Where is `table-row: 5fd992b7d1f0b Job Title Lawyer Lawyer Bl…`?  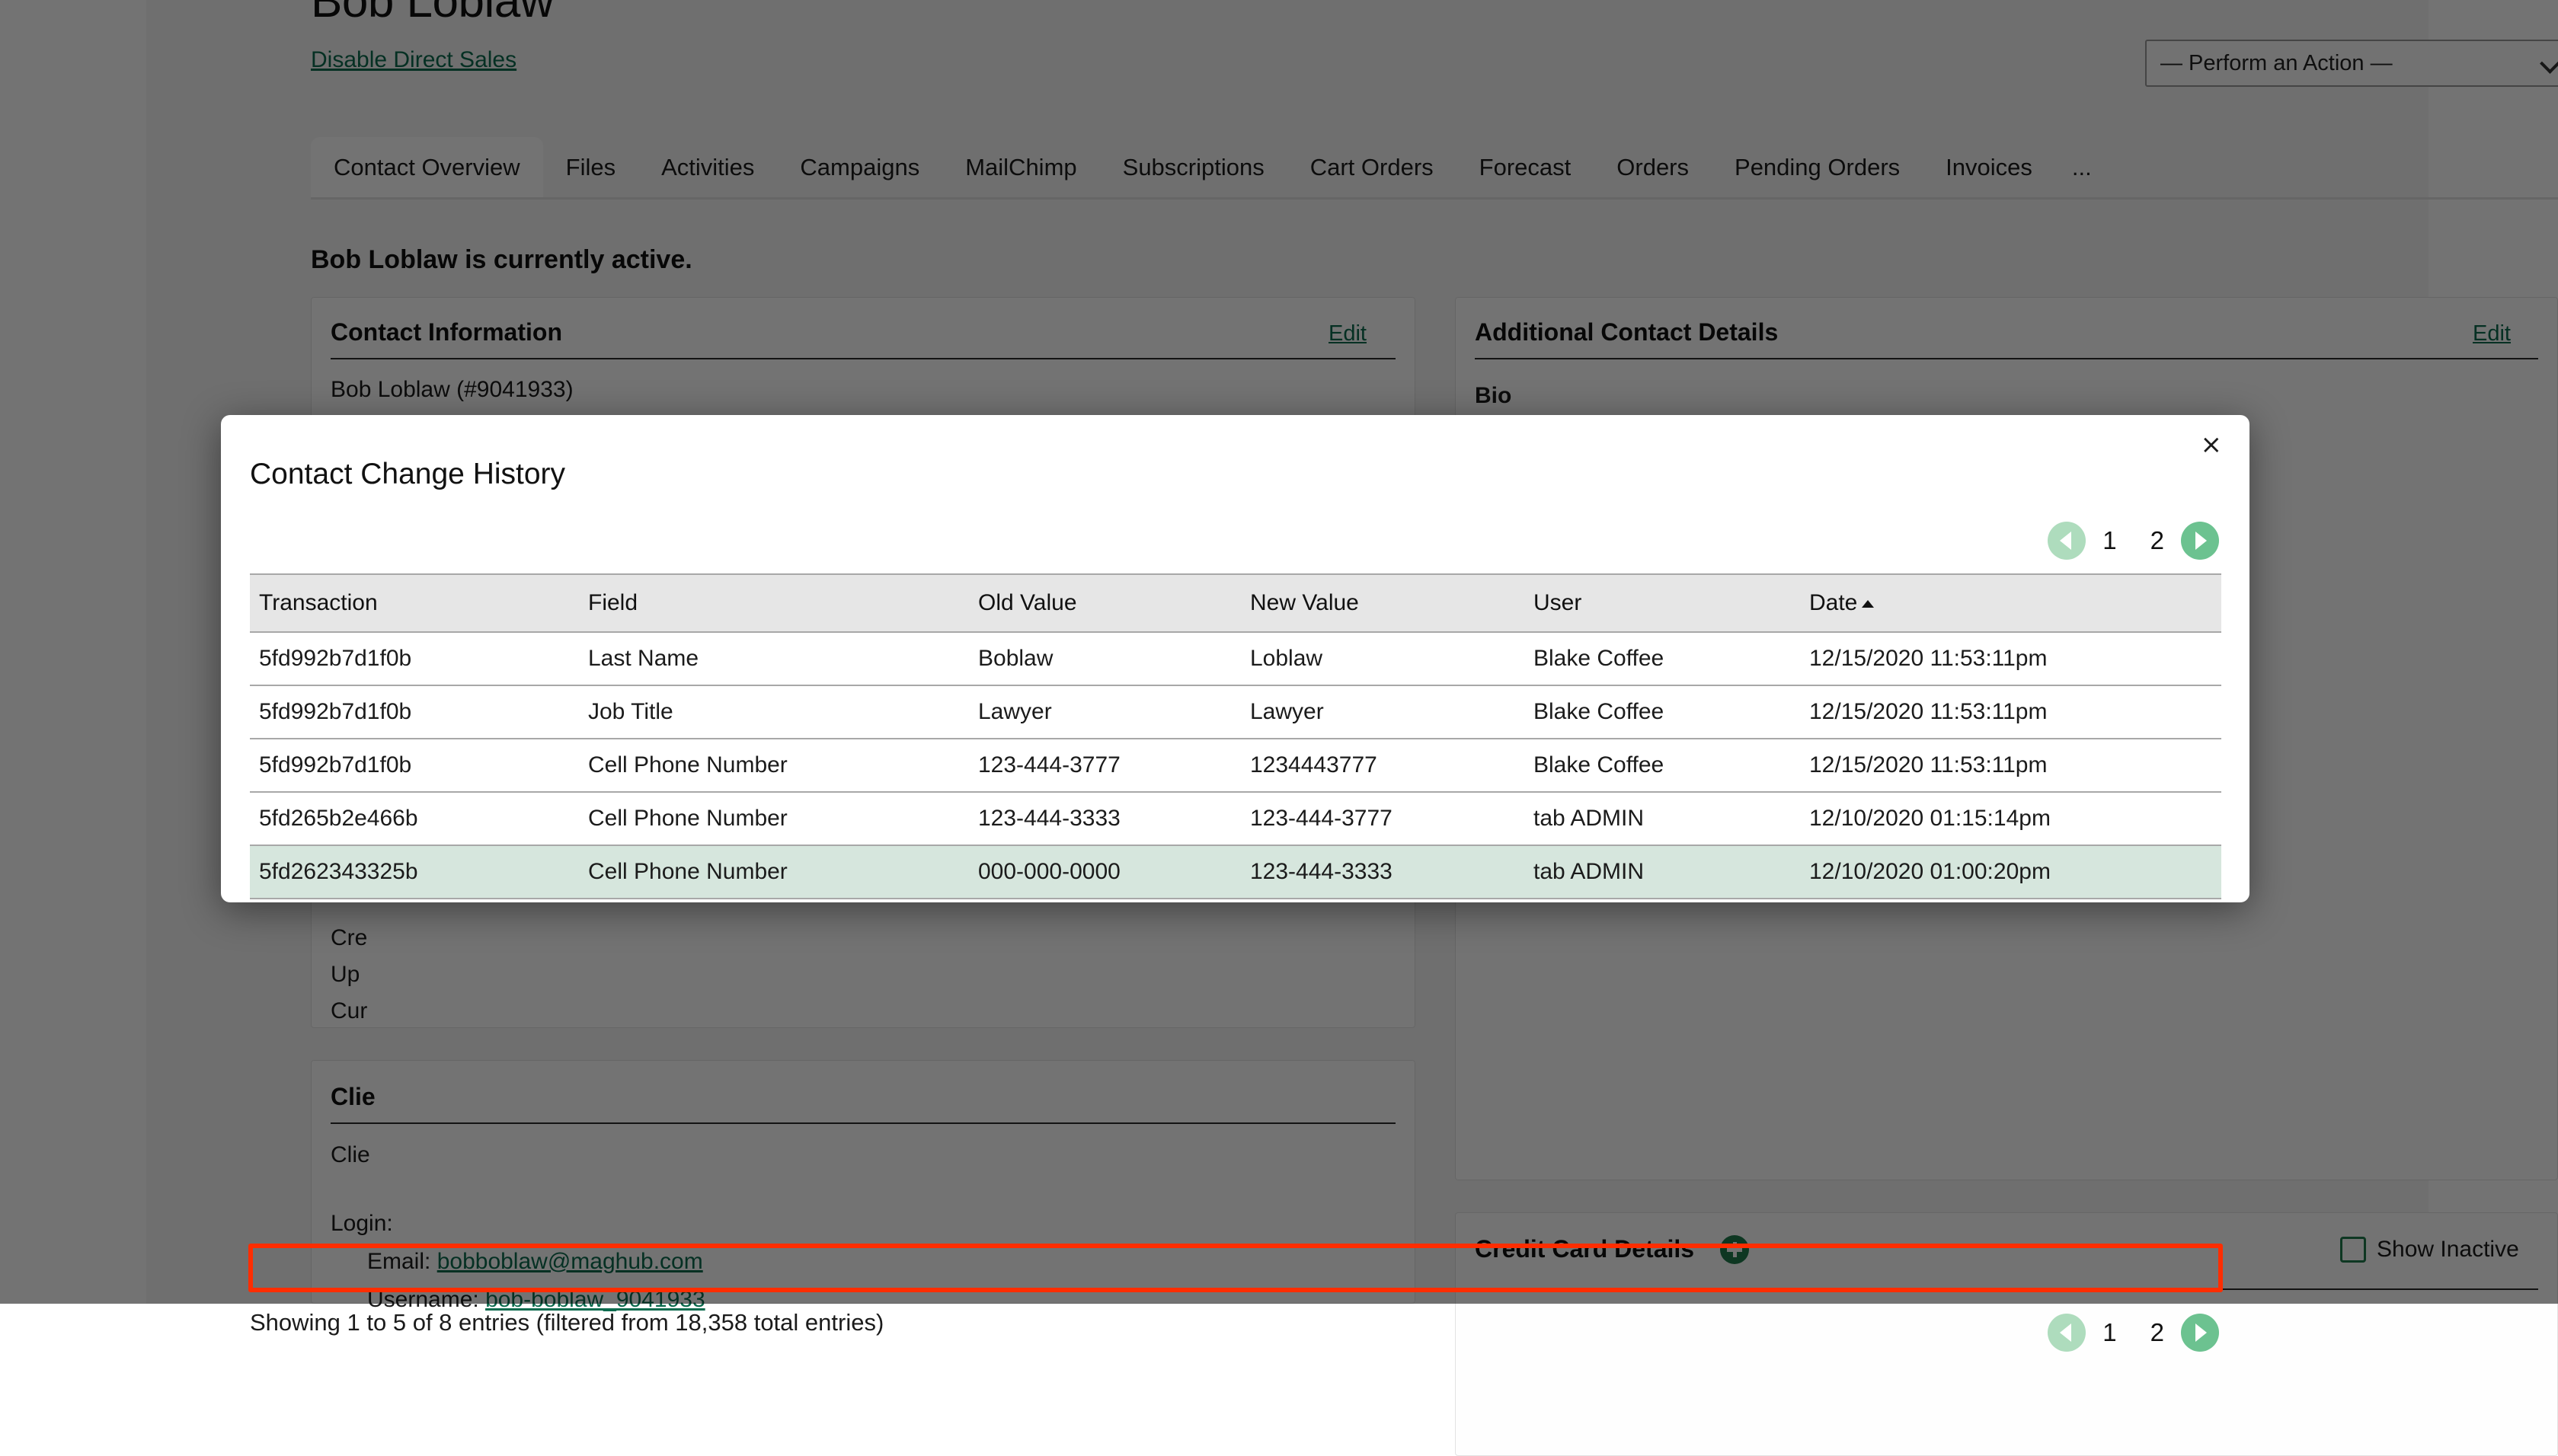 table-row: 5fd992b7d1f0b Job Title Lawyer Lawyer Bl… is located at coordinates (1235, 712).